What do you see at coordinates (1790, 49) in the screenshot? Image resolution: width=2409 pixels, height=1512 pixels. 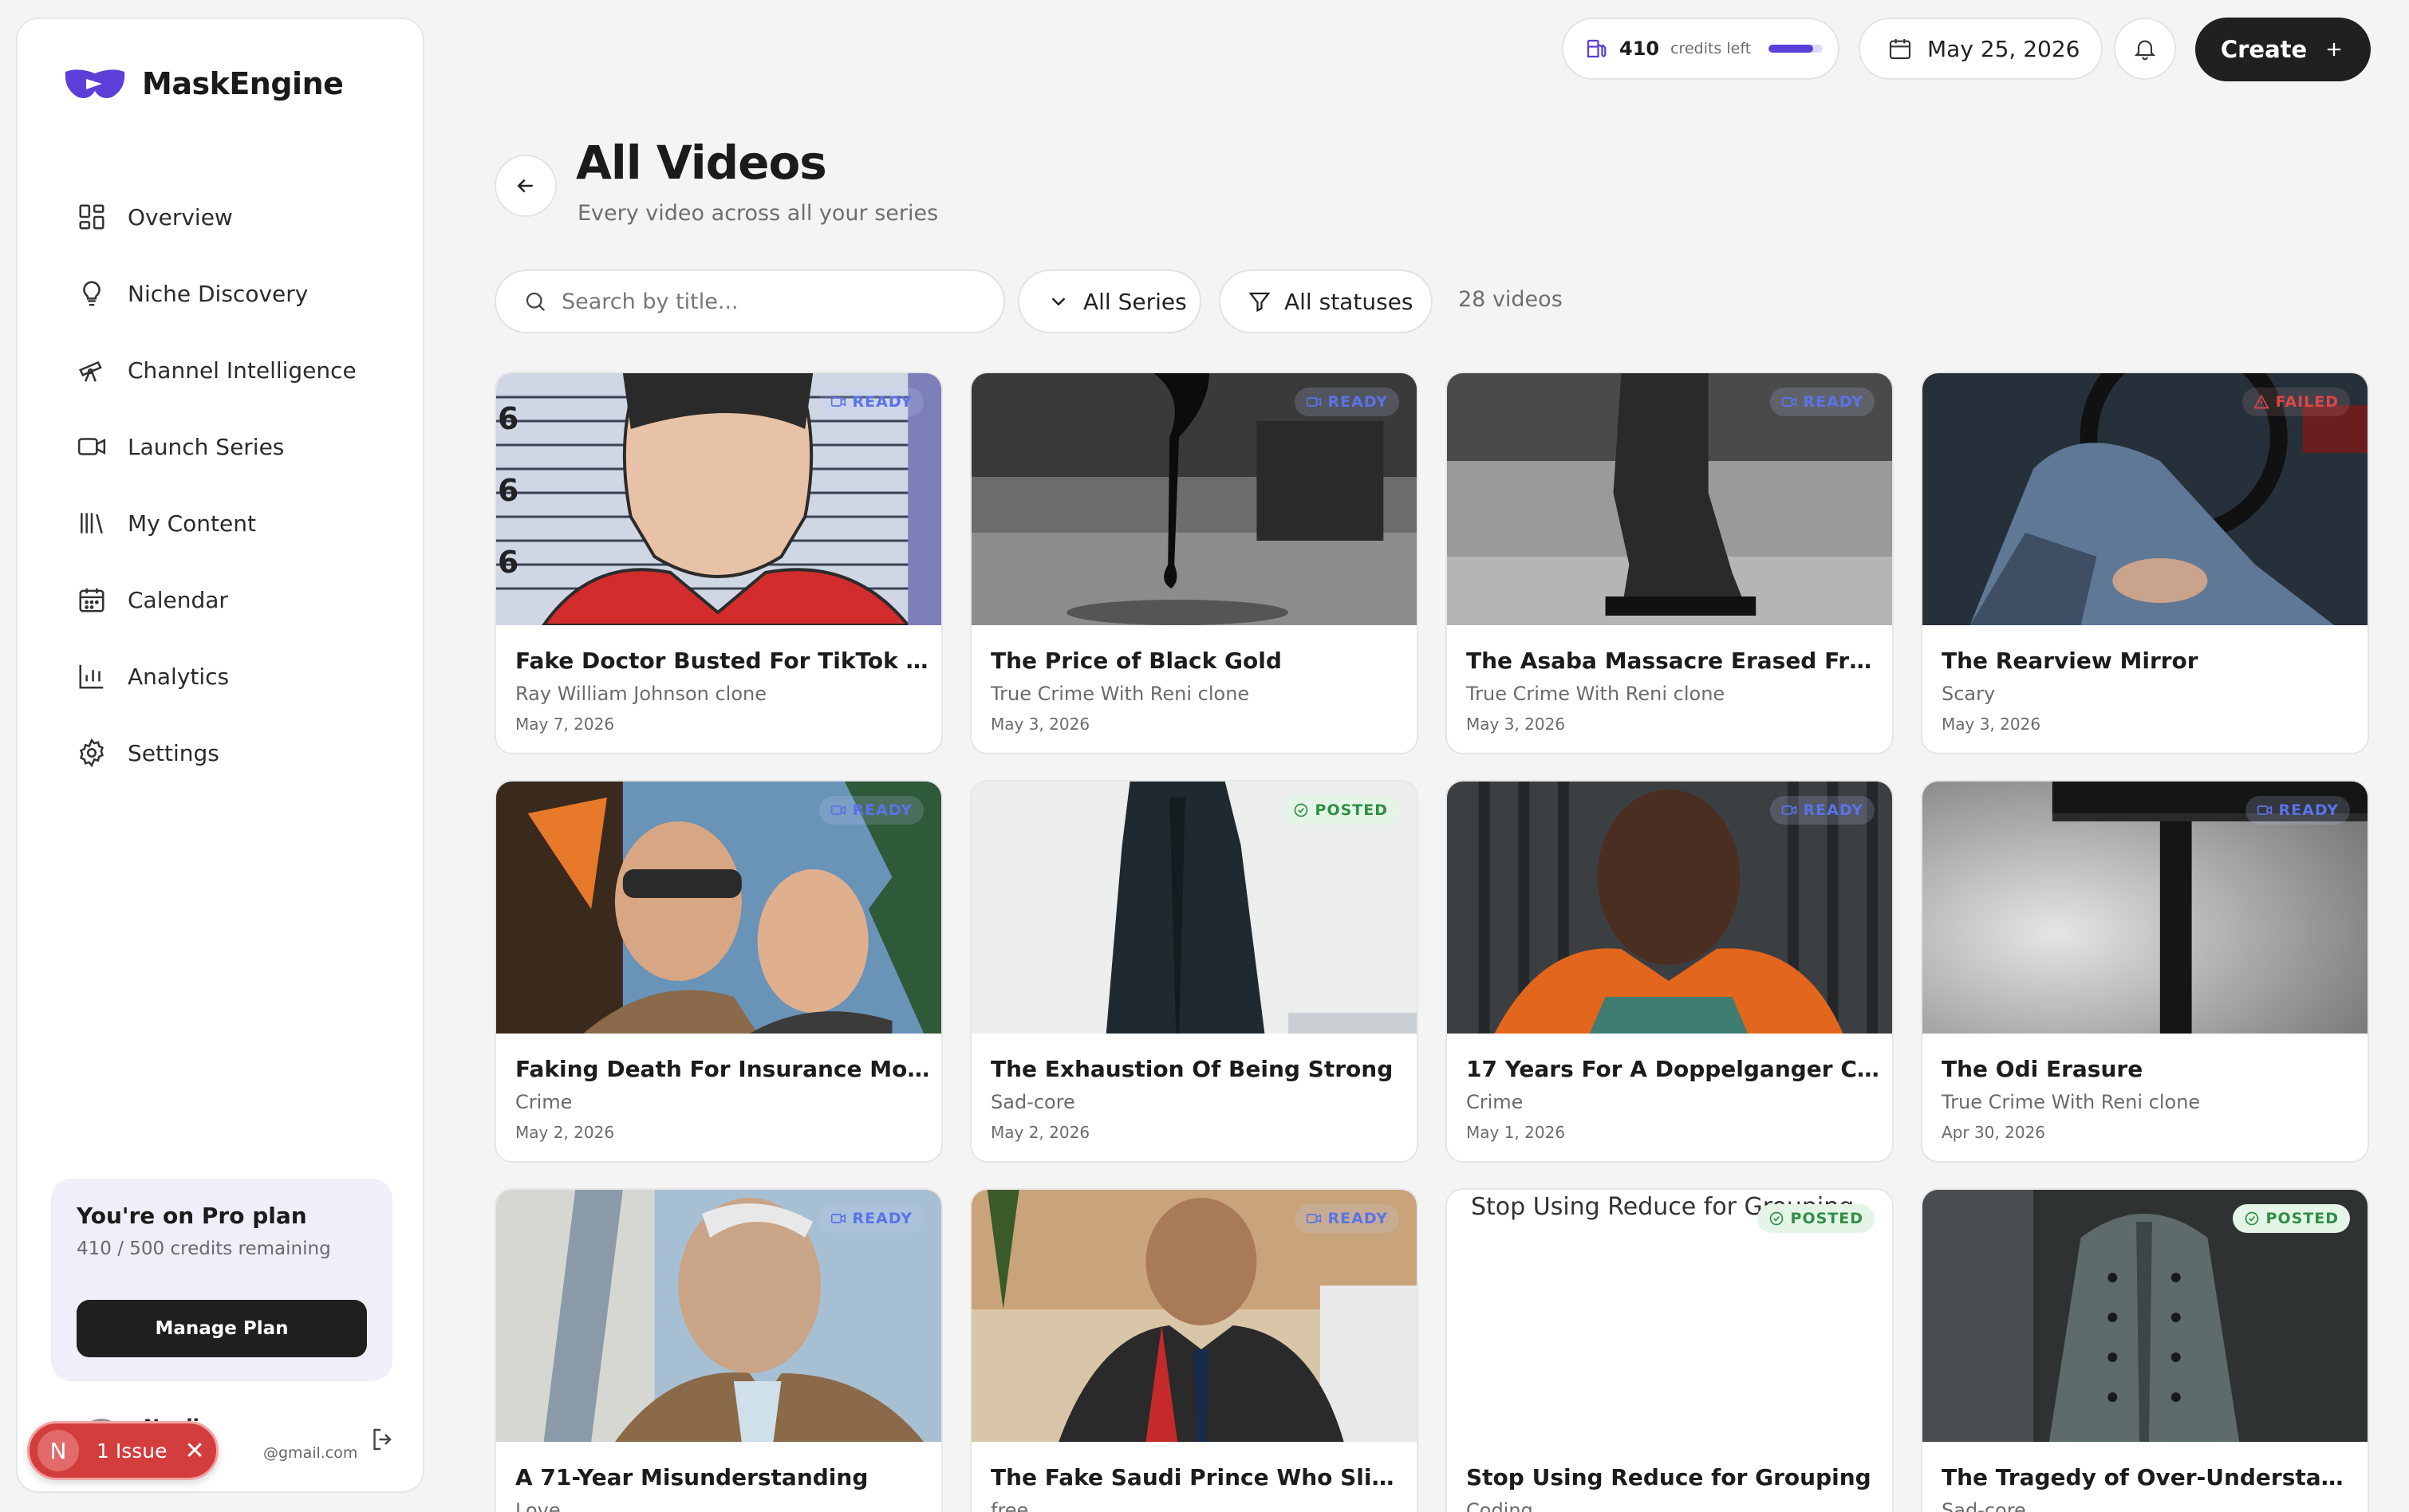 I see `credits-progress-fill` at bounding box center [1790, 49].